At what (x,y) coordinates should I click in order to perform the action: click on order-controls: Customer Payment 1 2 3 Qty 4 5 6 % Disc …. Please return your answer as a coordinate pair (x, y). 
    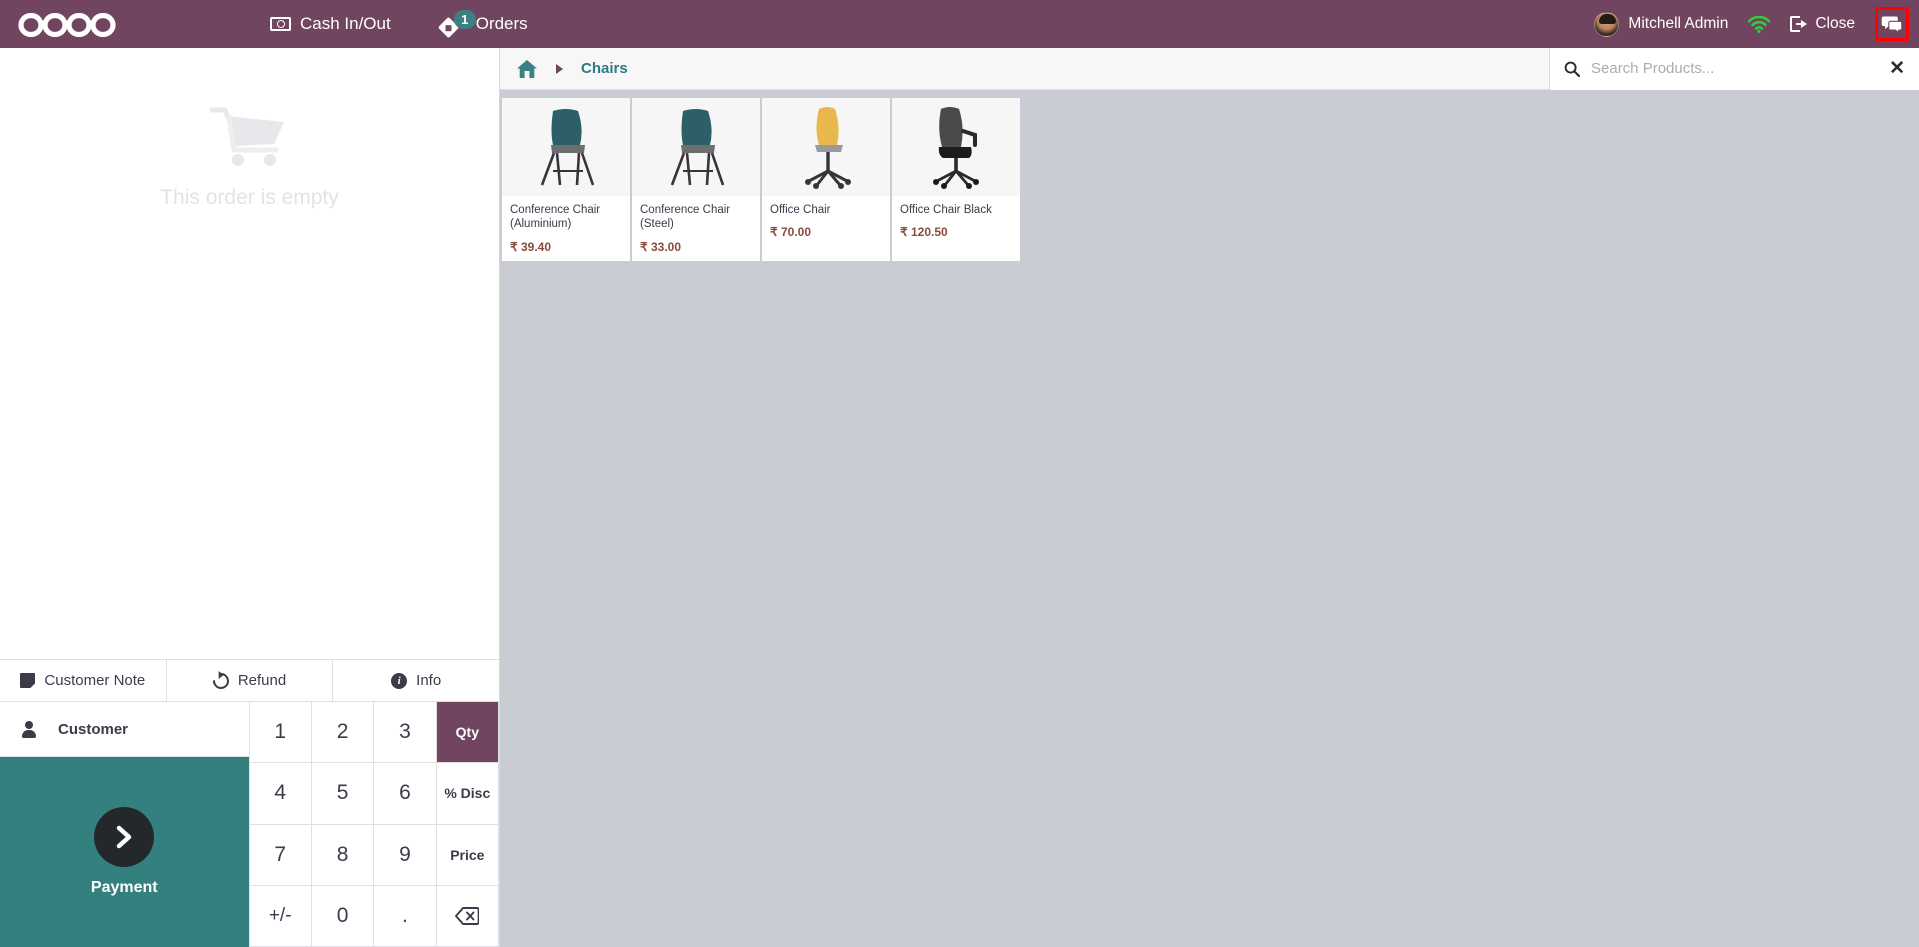
    Looking at the image, I should click on (249, 824).